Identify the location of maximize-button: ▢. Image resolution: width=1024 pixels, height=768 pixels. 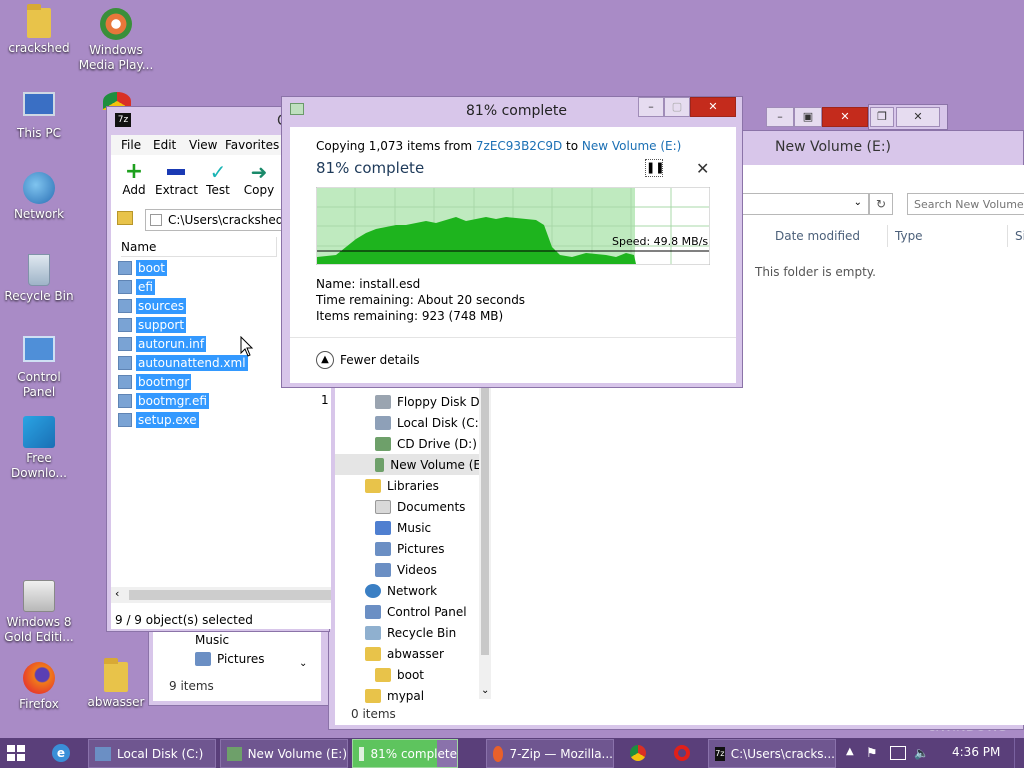
(677, 107).